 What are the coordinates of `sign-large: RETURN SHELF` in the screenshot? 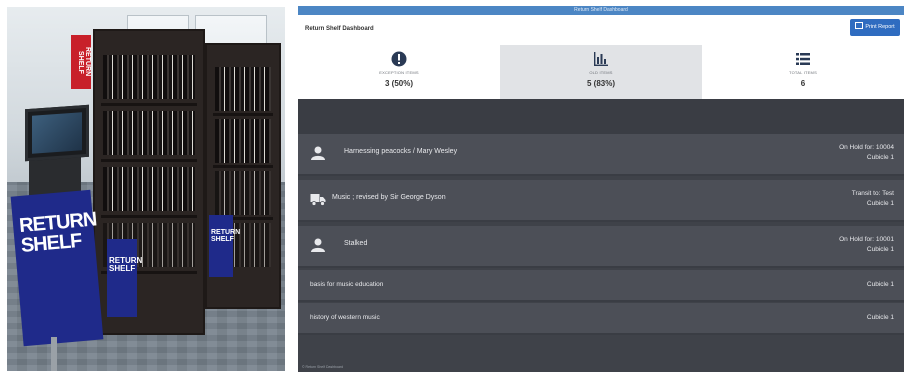 It's located at (57, 268).